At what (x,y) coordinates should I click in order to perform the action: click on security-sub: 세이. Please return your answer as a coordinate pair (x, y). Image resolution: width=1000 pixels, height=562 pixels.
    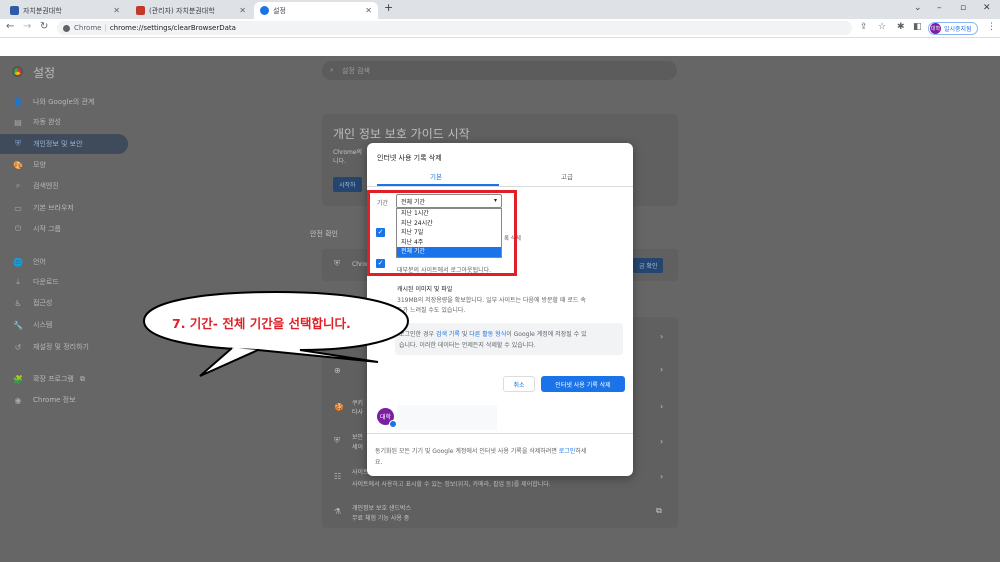
    Looking at the image, I should click on (358, 447).